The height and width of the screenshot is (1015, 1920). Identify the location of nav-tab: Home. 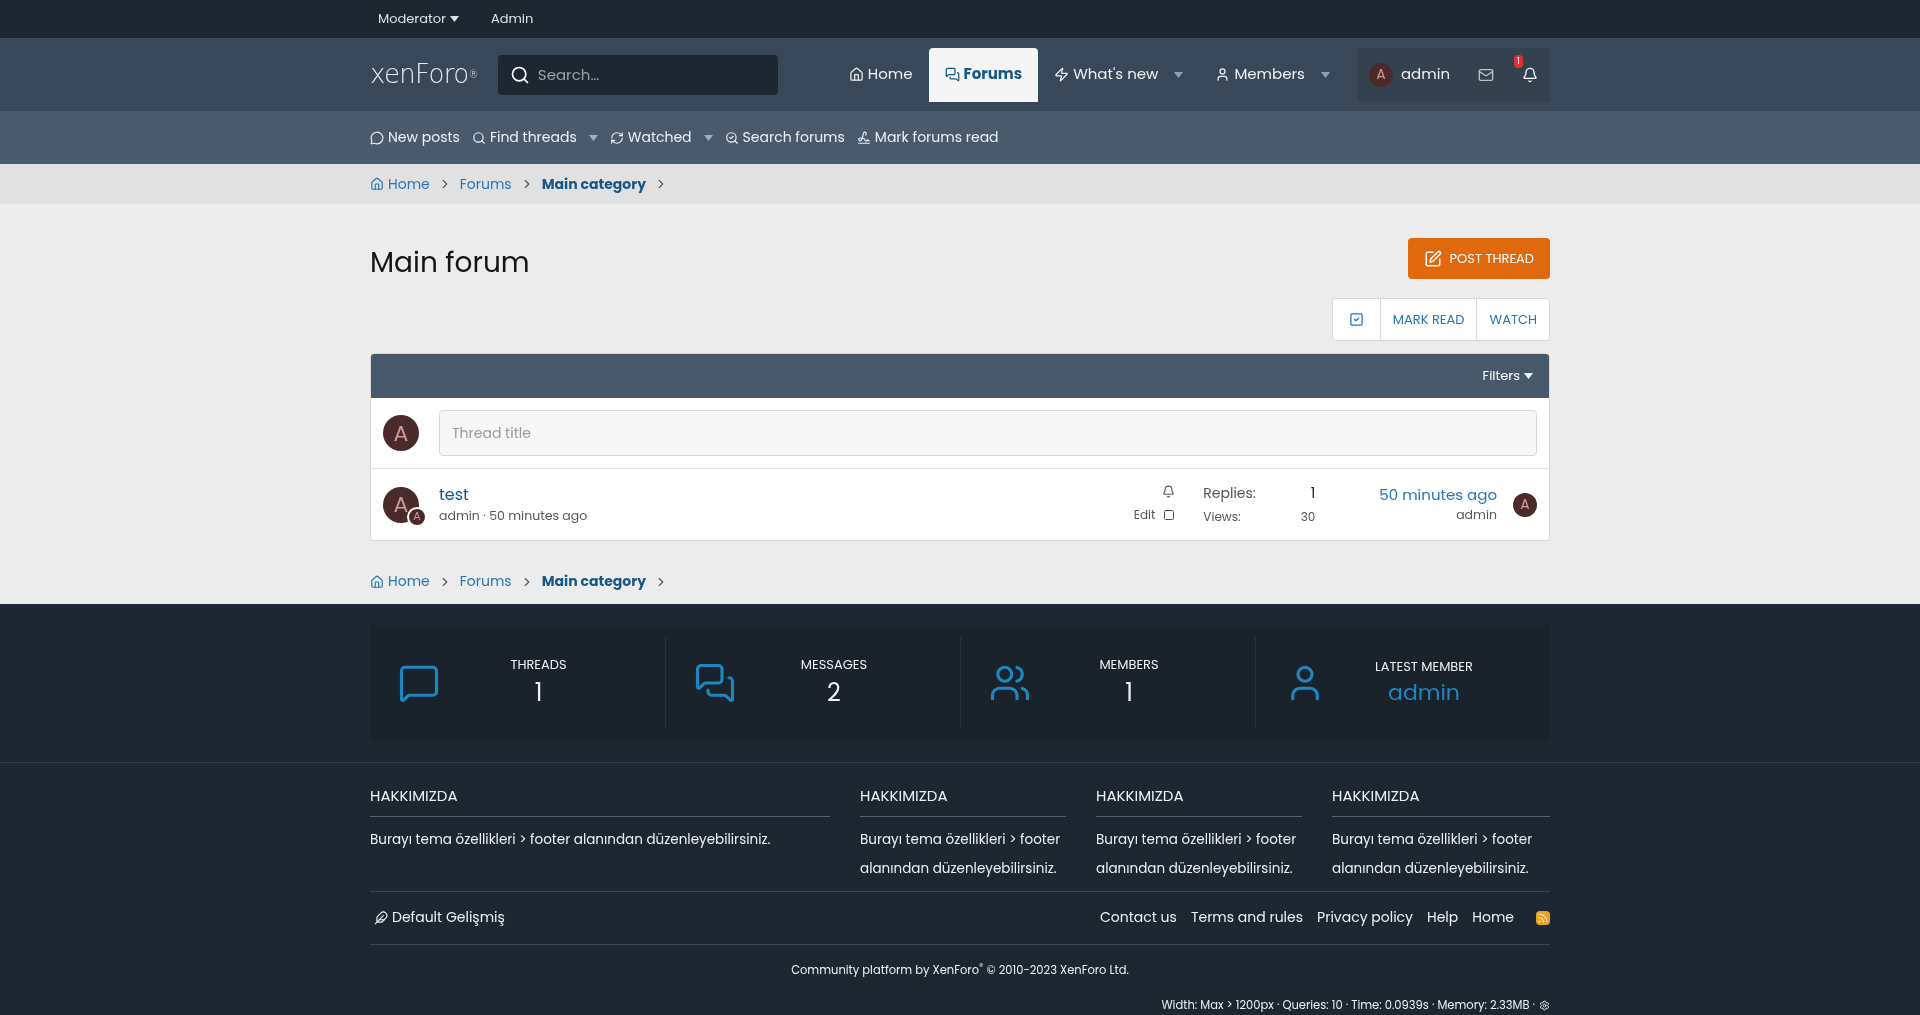
(880, 74).